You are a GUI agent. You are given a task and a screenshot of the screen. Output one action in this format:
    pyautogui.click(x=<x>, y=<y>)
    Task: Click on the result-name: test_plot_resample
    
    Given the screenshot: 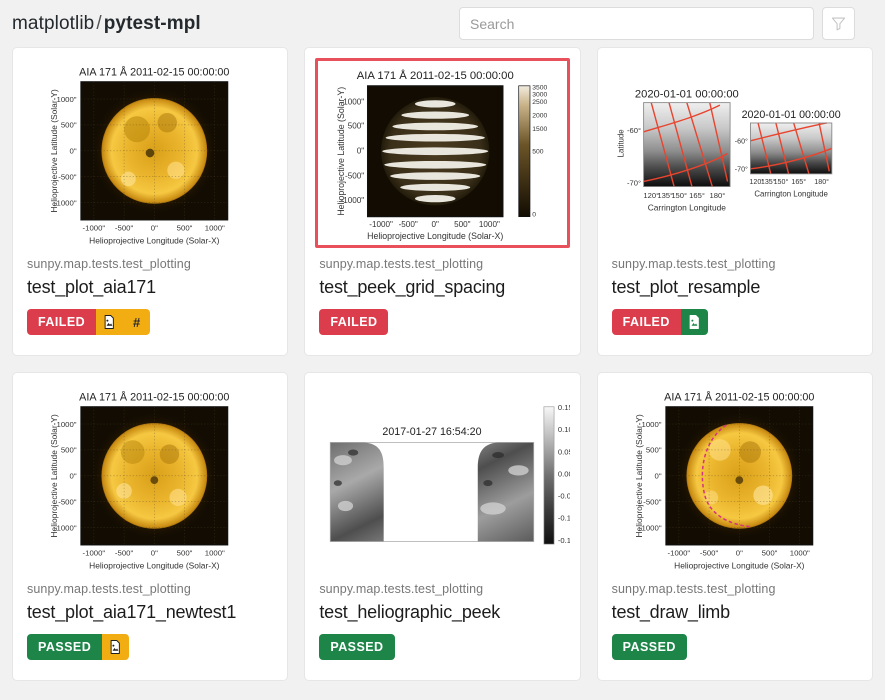 What is the action you would take?
    pyautogui.click(x=686, y=287)
    